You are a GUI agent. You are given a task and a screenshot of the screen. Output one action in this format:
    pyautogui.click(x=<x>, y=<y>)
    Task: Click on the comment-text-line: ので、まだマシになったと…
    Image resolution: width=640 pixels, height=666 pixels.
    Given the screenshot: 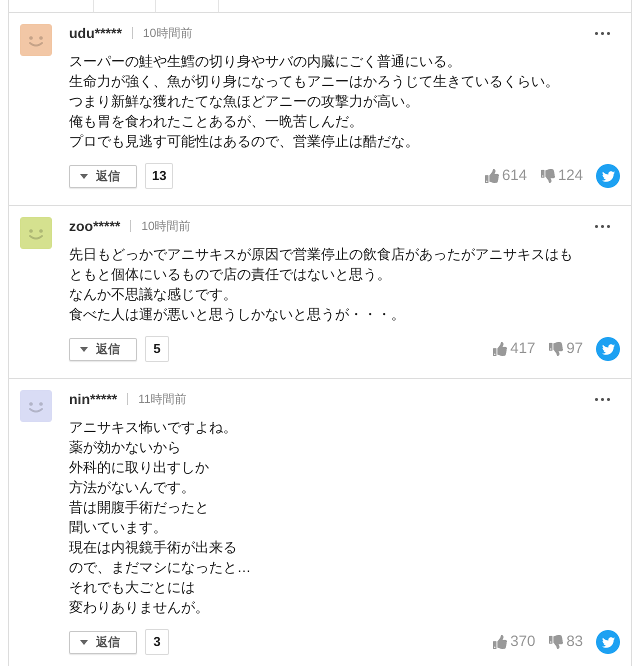 What is the action you would take?
    pyautogui.click(x=160, y=567)
    